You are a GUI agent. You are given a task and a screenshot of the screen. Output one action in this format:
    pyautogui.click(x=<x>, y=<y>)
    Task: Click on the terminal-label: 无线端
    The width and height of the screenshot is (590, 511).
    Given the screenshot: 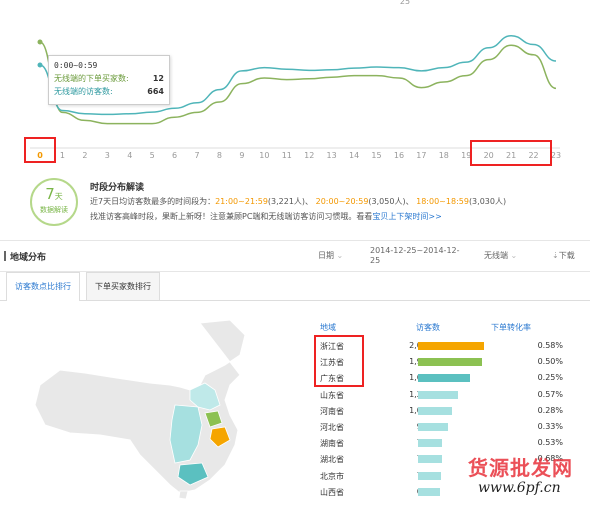 What is the action you would take?
    pyautogui.click(x=496, y=255)
    